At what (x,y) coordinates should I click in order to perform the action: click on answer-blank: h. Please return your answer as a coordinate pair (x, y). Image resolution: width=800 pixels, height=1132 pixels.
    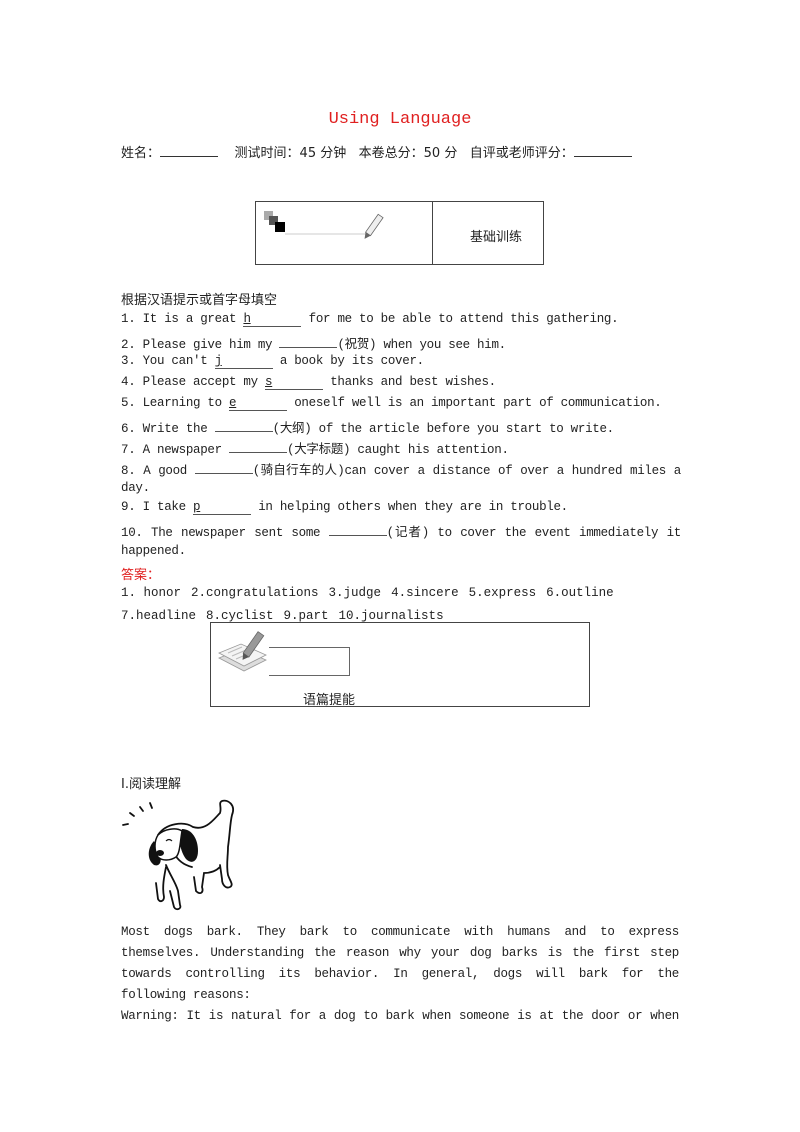
    Looking at the image, I should click on (272, 319).